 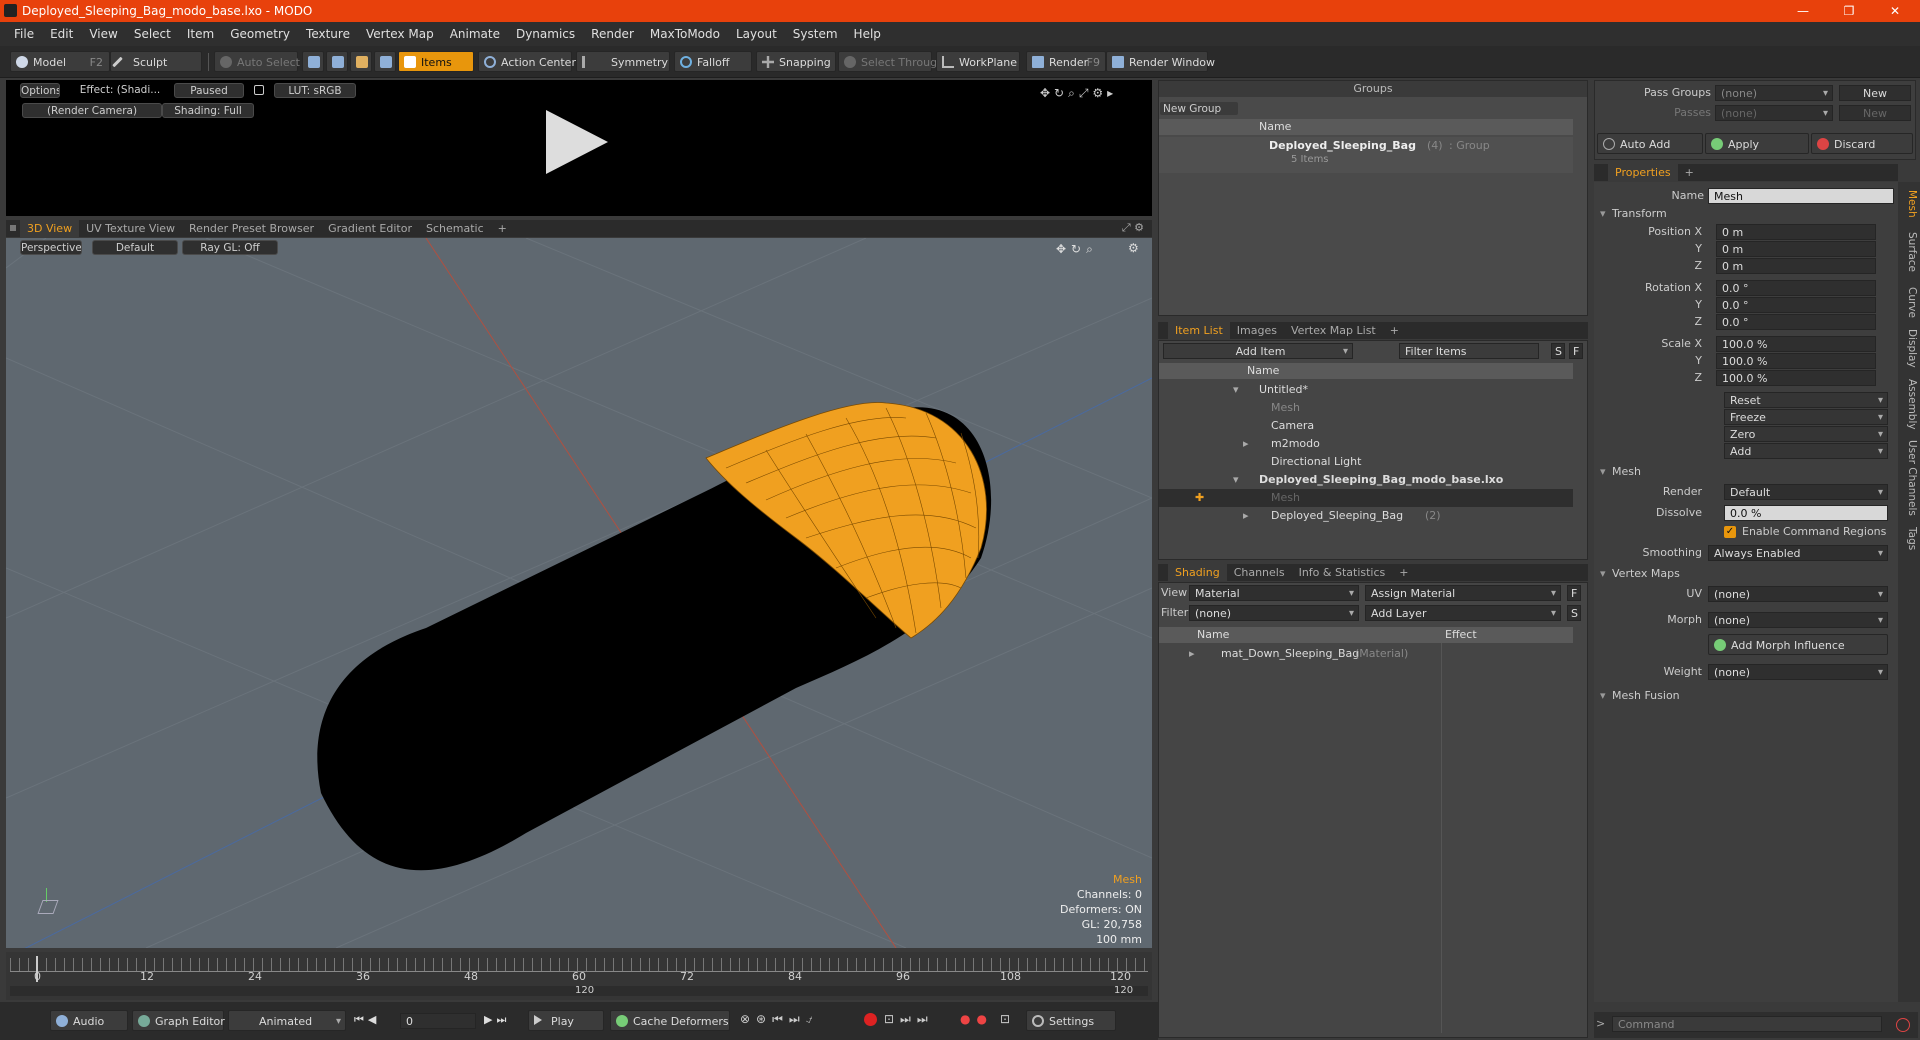 I want to click on menu-select: Select, so click(x=152, y=34).